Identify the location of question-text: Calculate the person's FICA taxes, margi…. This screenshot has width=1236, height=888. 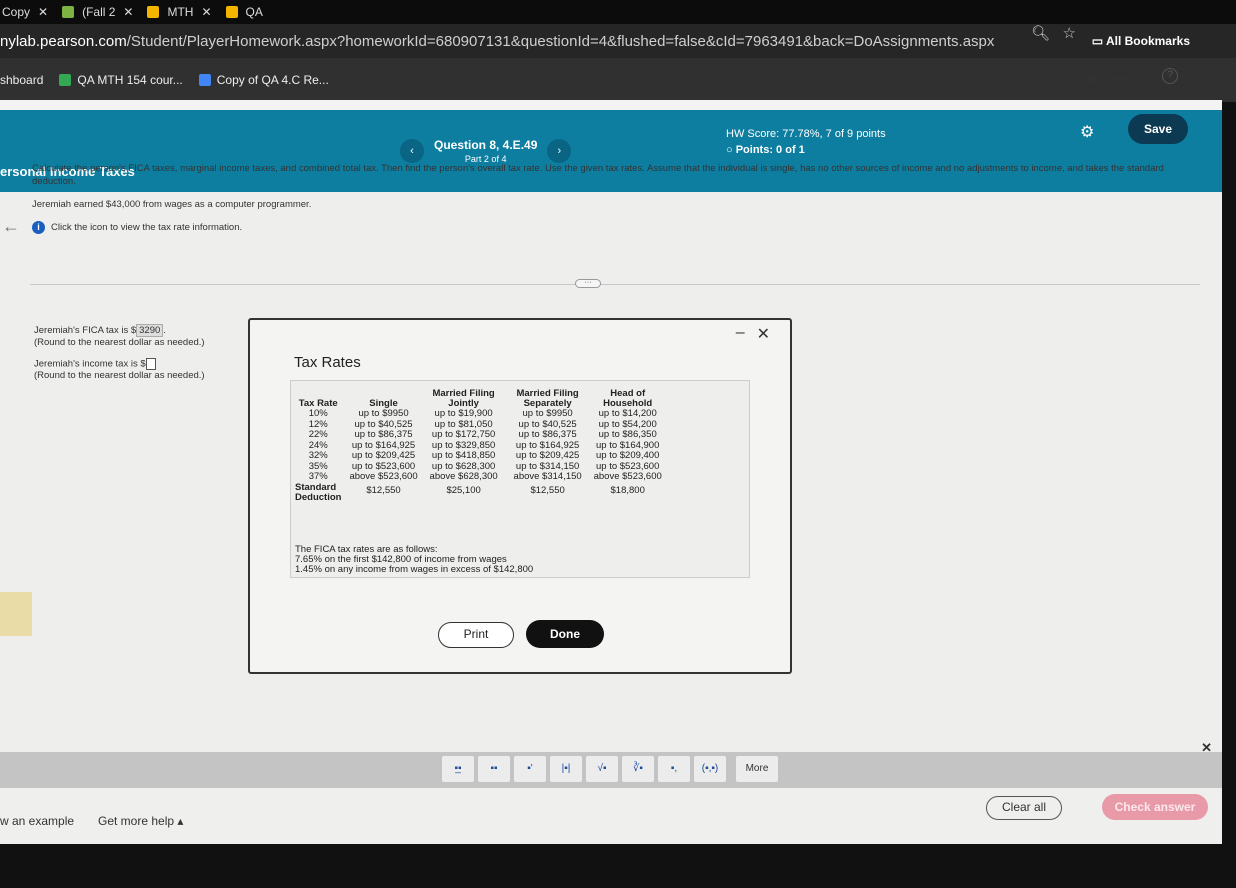
(598, 175).